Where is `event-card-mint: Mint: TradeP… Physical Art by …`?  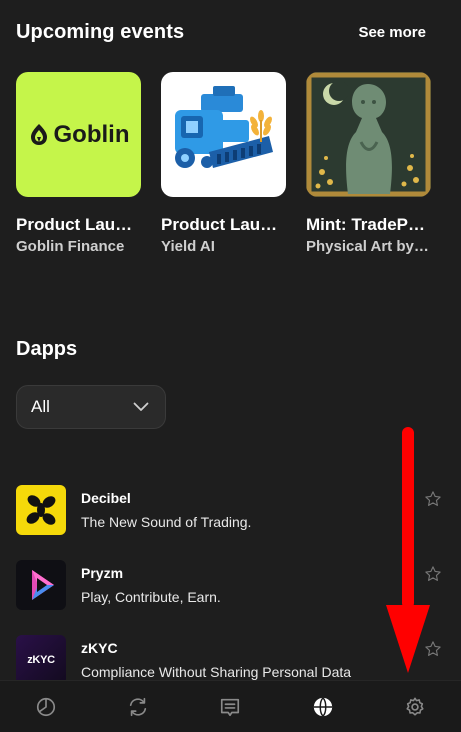
event-card-mint: Mint: TradeP… Physical Art by … is located at coordinates (368, 163).